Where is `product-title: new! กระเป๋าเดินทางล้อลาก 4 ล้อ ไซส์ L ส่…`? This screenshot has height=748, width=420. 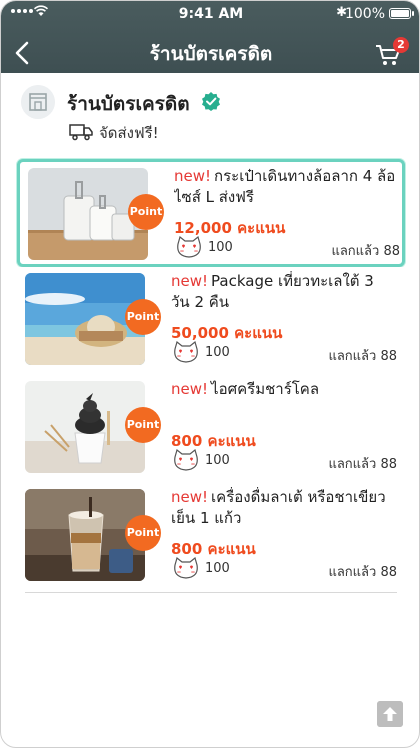
product-title: new! กระเป๋าเดินทางล้อลาก 4 ล้อ ไซส์ L ส่… is located at coordinates (287, 187).